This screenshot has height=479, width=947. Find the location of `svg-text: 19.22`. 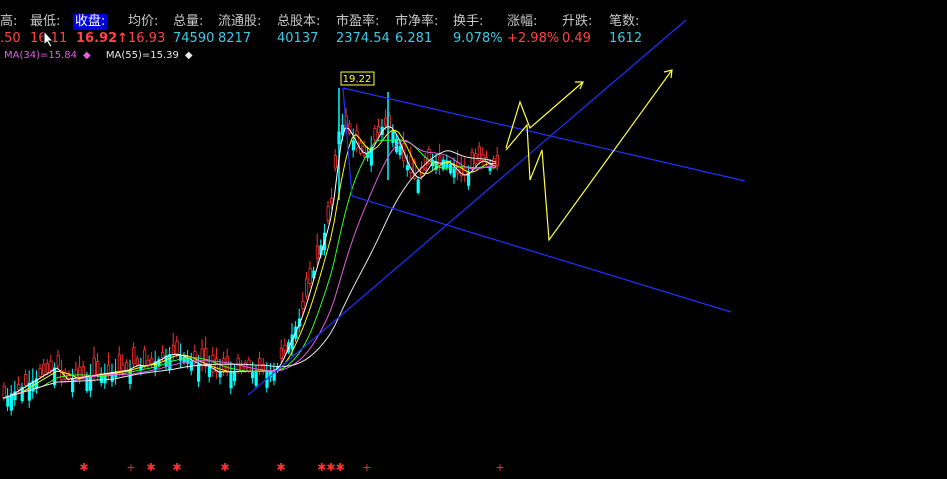

svg-text: 19.22 is located at coordinates (357, 79).